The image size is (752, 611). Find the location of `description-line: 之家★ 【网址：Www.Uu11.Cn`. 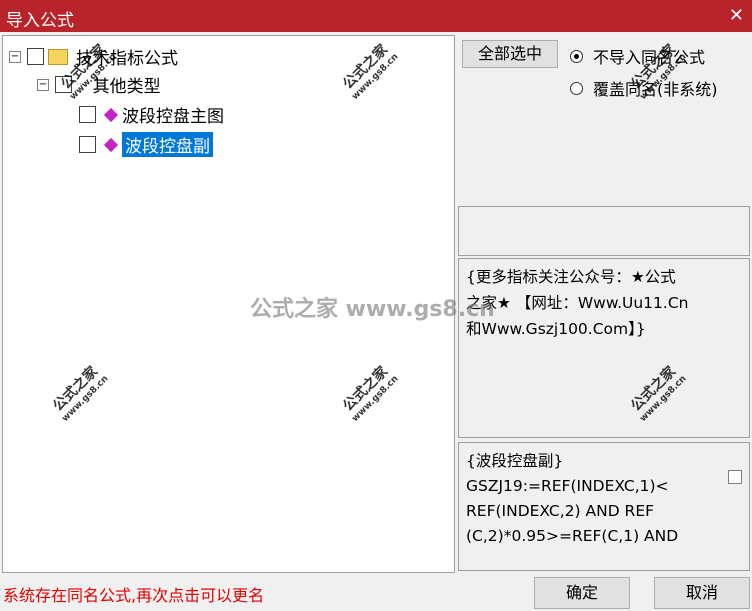

description-line: 之家★ 【网址：Www.Uu11.Cn is located at coordinates (577, 303).